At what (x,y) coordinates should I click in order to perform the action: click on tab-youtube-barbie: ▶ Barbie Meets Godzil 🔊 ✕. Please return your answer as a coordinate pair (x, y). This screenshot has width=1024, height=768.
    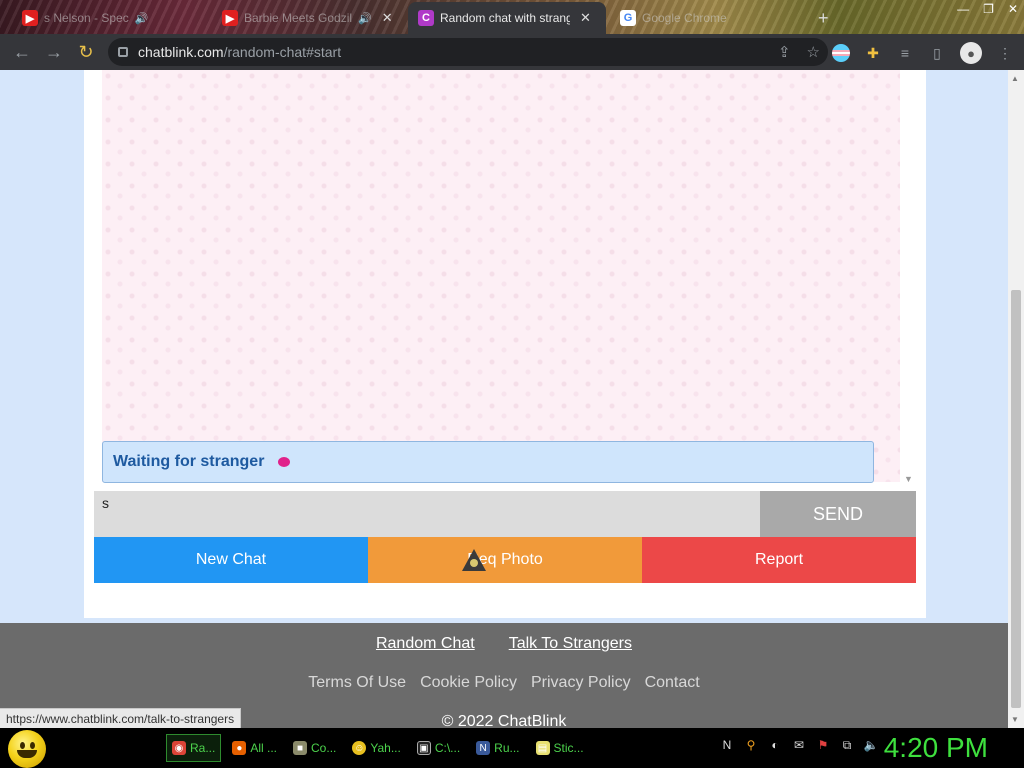
    Looking at the image, I should click on (307, 18).